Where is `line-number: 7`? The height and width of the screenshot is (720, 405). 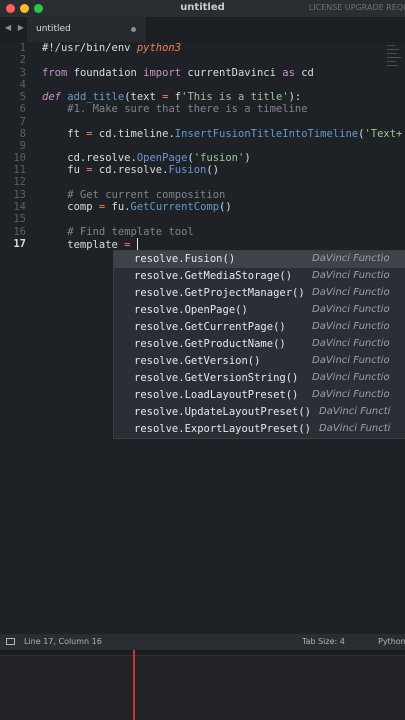
line-number: 7 is located at coordinates (22, 122).